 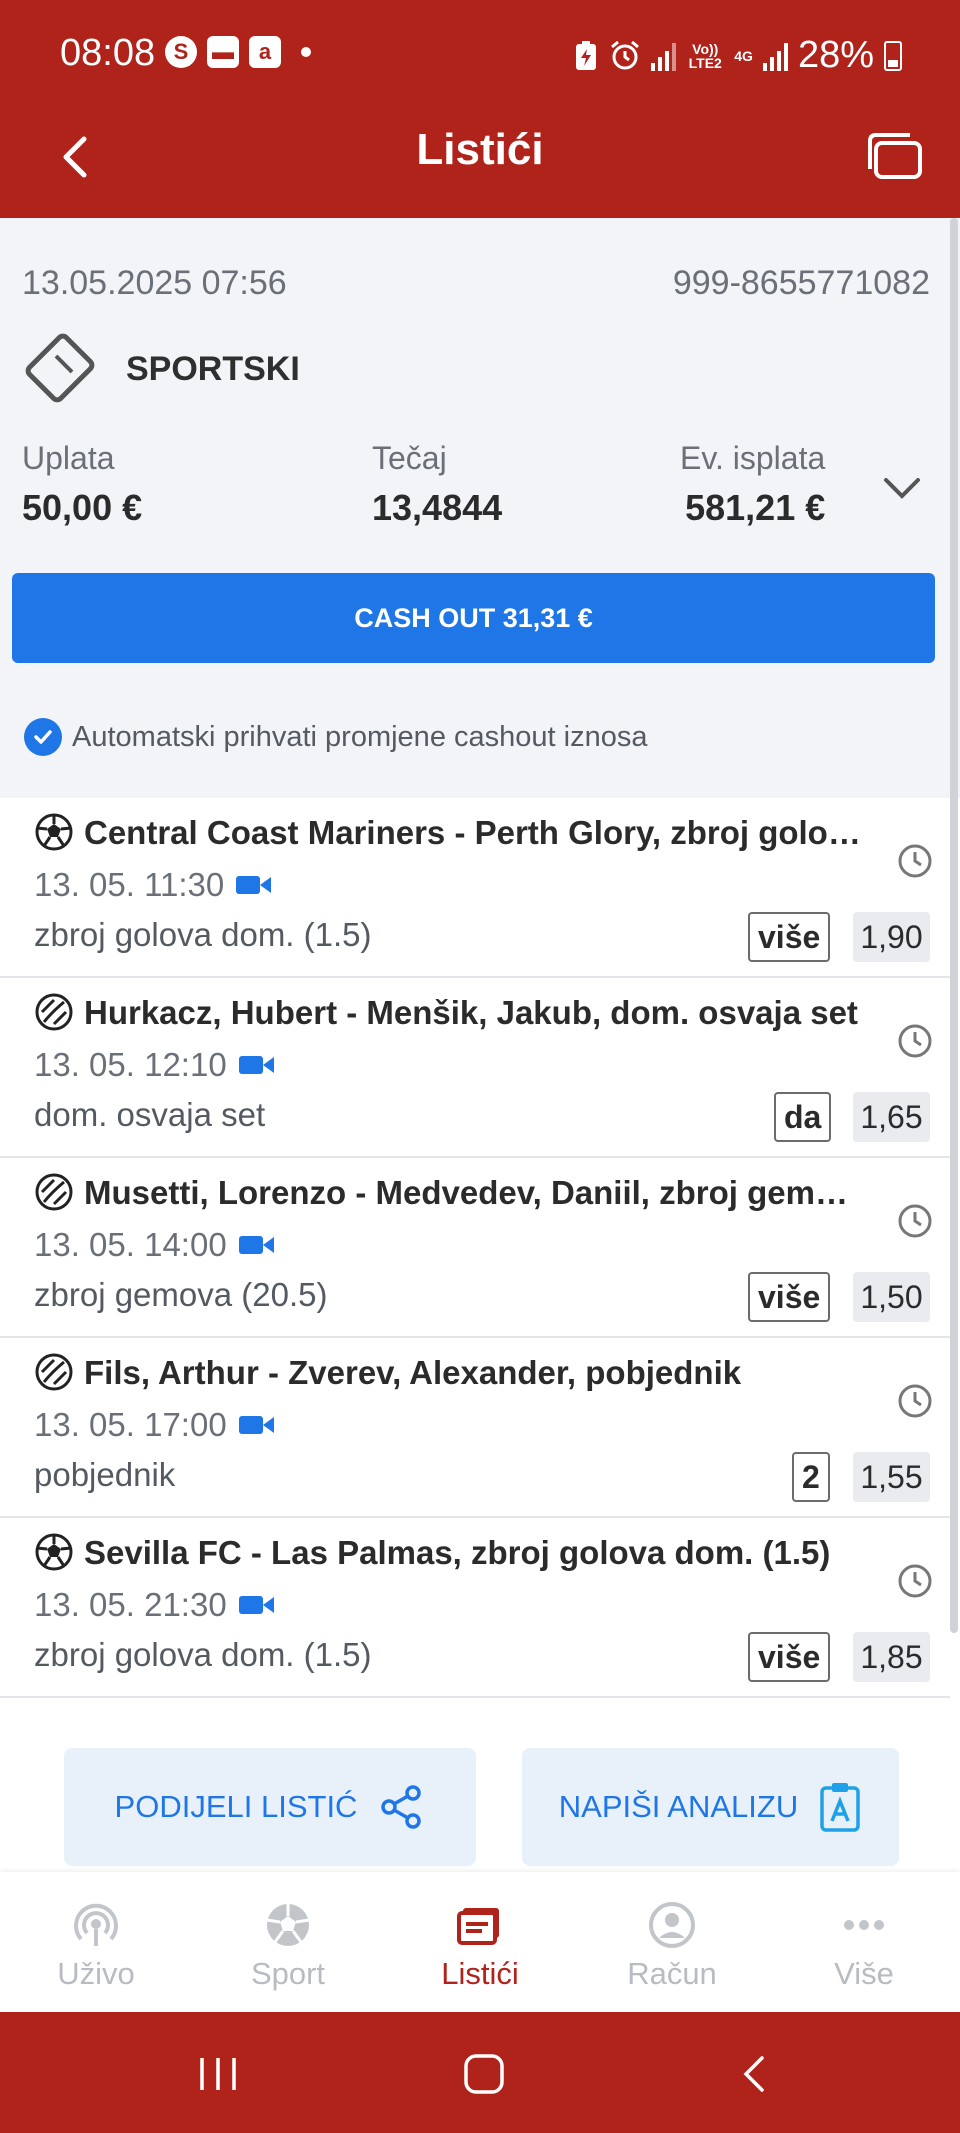 What do you see at coordinates (150, 1114) in the screenshot?
I see `event-market: dom. osvaja set` at bounding box center [150, 1114].